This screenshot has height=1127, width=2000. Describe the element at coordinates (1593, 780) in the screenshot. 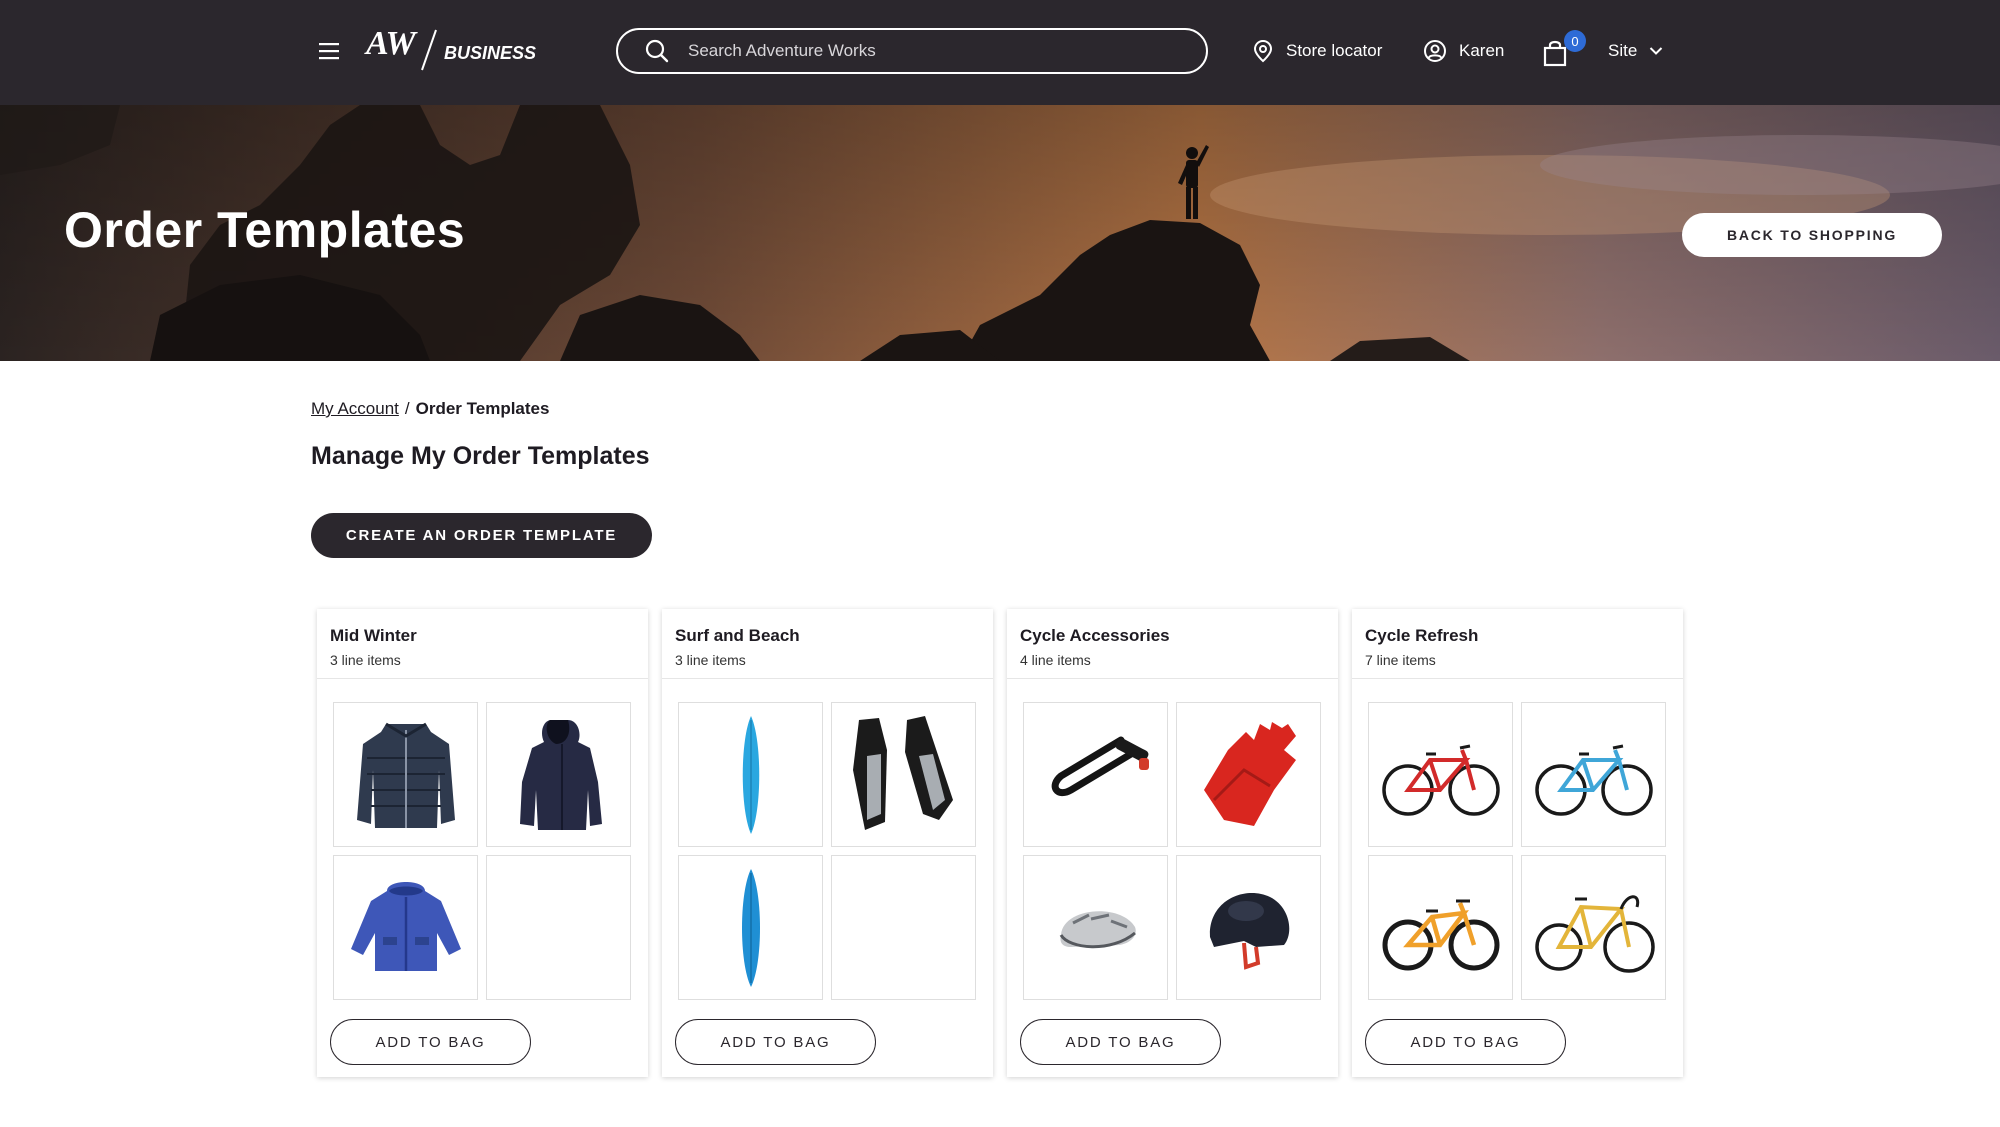

I see `blue-road-bike-image` at that location.